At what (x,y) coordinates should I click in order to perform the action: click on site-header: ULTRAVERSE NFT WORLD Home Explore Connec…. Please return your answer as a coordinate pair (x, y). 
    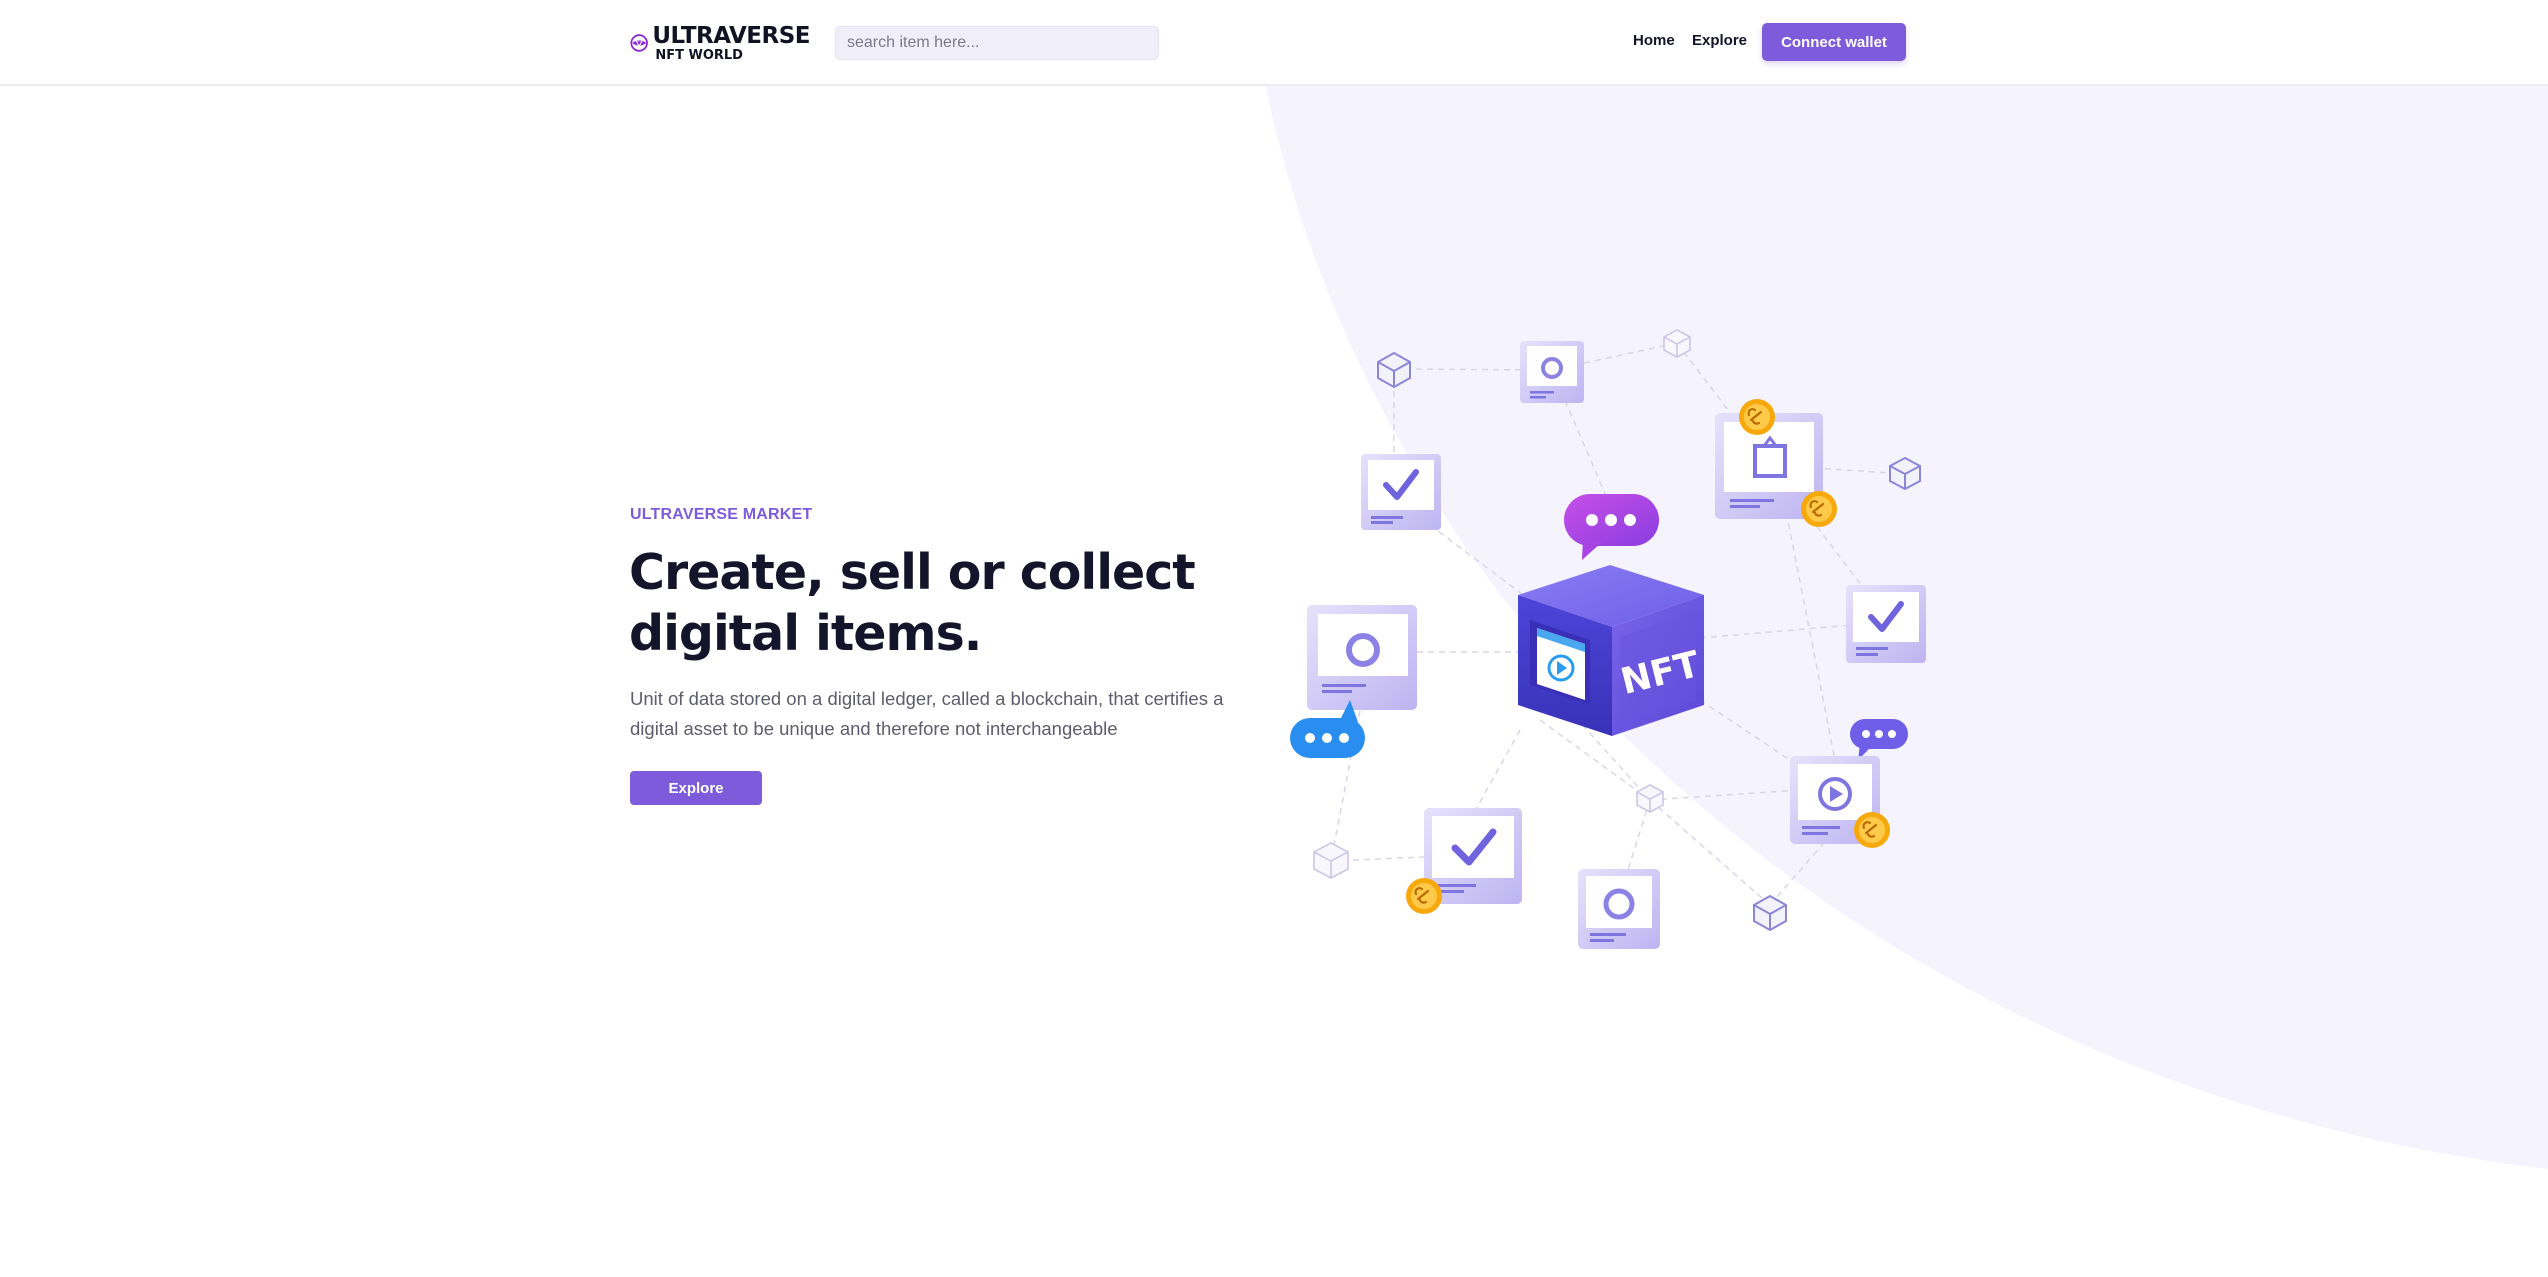
    Looking at the image, I should click on (1274, 43).